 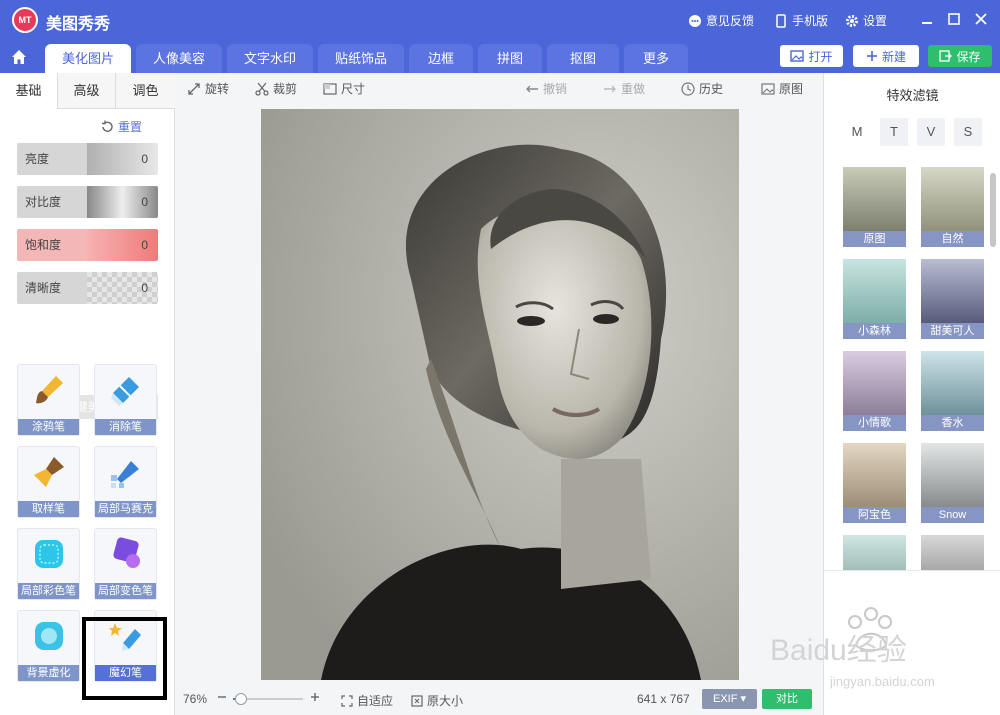 What do you see at coordinates (874, 331) in the screenshot?
I see `filter-label: 小森林` at bounding box center [874, 331].